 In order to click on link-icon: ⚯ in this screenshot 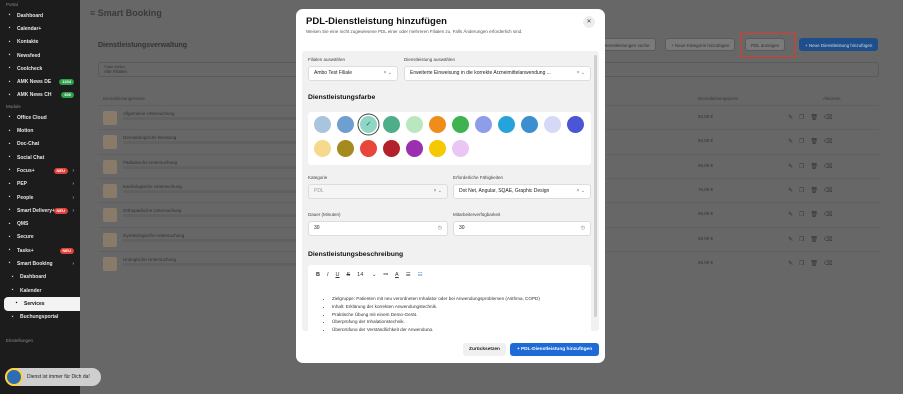, I will do `click(385, 275)`.